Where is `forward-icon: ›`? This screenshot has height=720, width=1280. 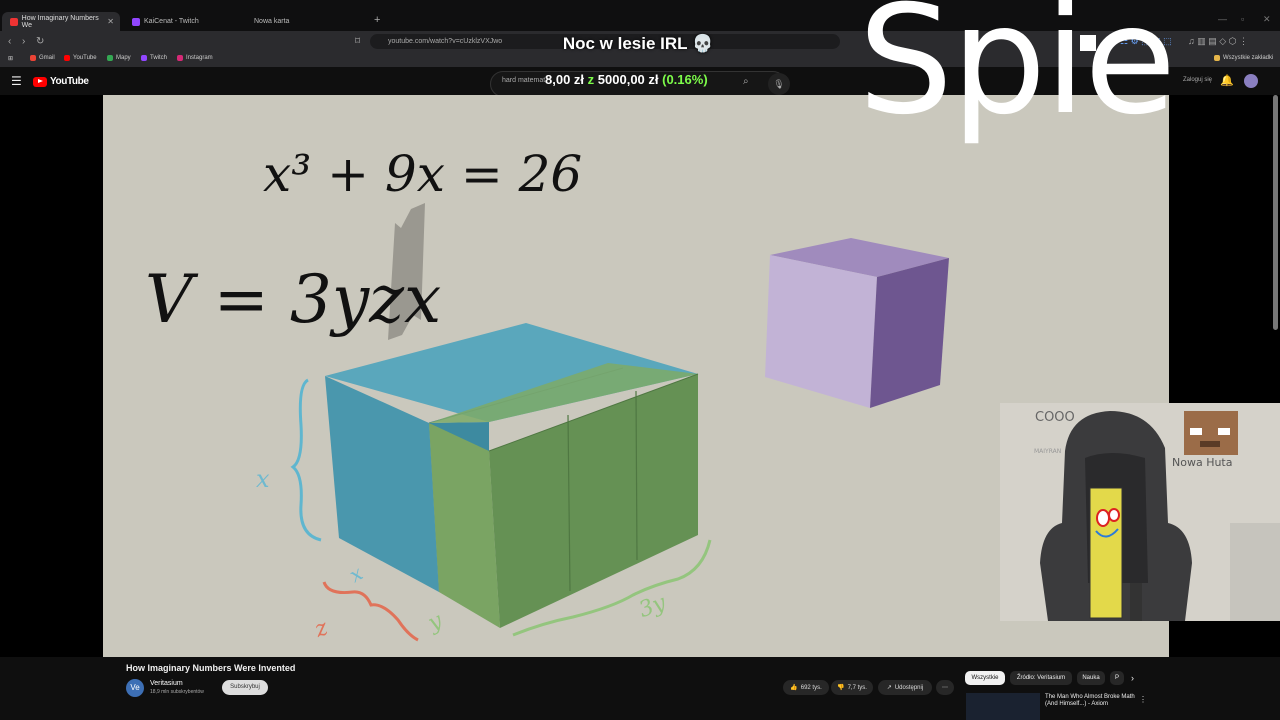 forward-icon: › is located at coordinates (23, 41).